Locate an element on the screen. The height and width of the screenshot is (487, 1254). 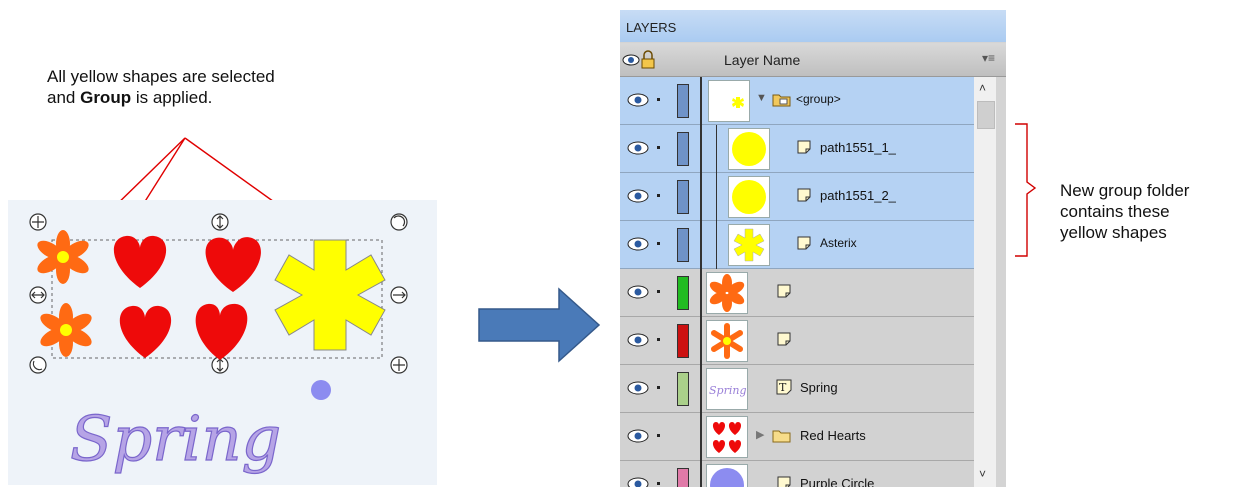
expand-triangle-icon: ▼ is located at coordinates (761, 98).